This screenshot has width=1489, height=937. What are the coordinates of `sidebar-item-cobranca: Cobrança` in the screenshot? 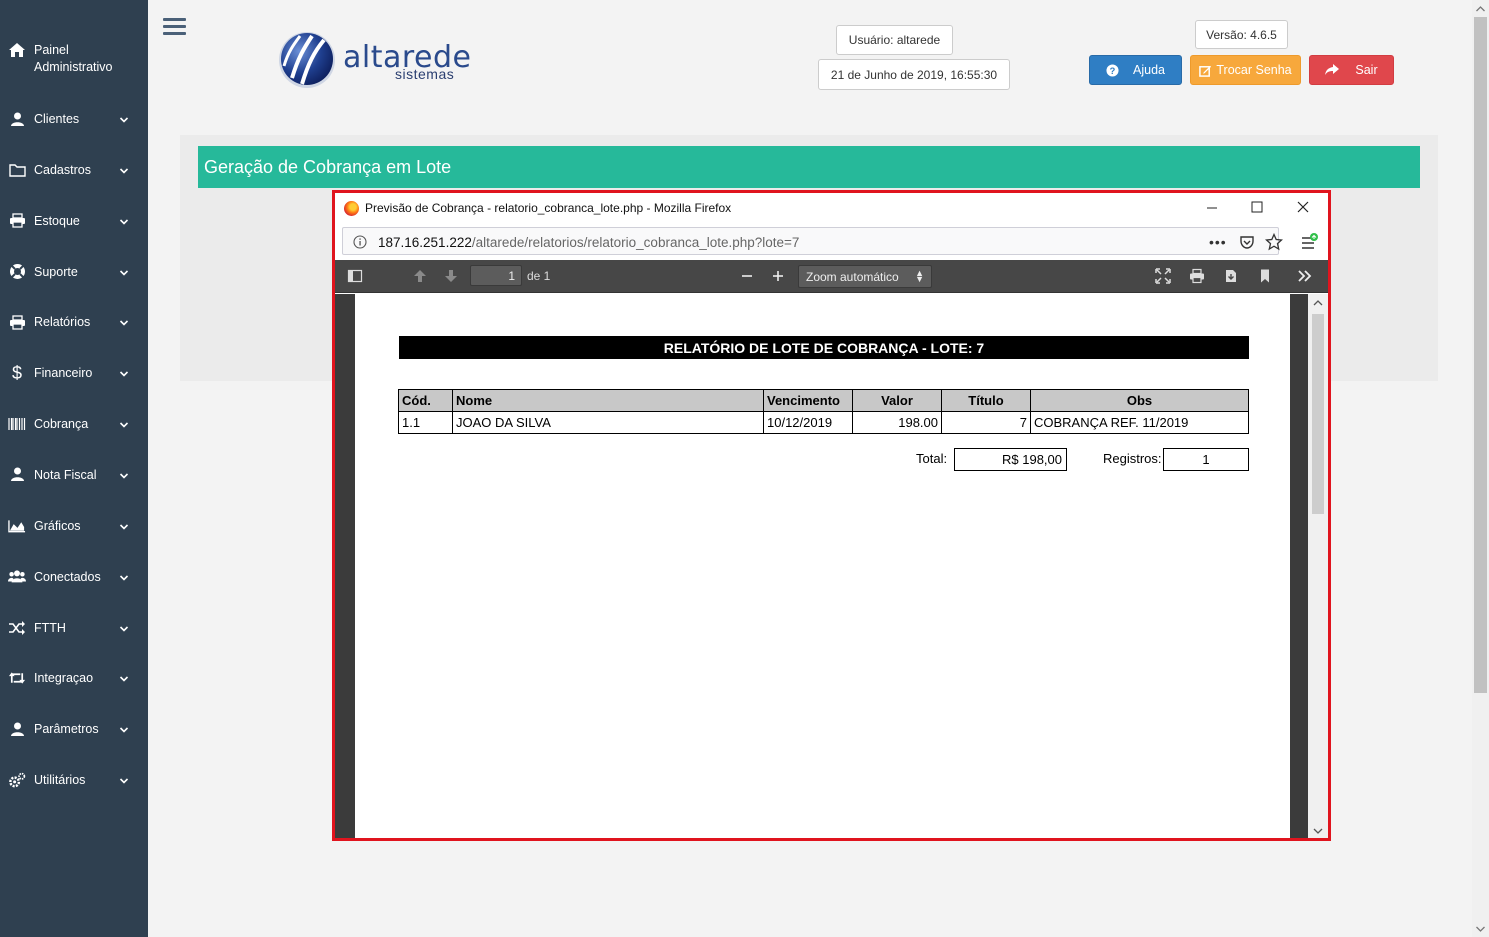 It's located at (74, 424).